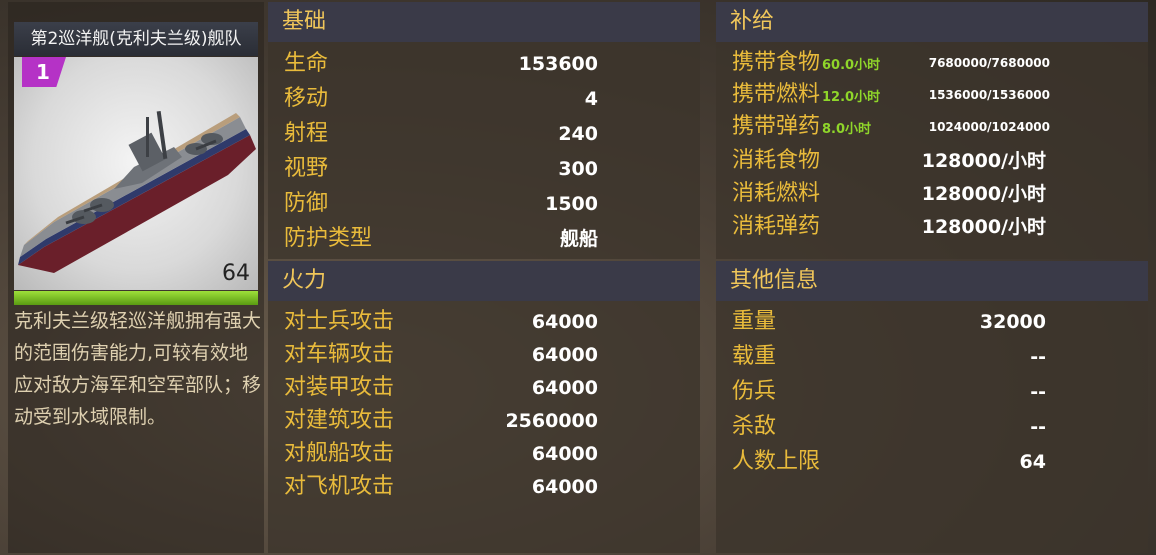 Image resolution: width=1156 pixels, height=555 pixels. Describe the element at coordinates (1012, 322) in the screenshot. I see `other-value: 32000` at that location.